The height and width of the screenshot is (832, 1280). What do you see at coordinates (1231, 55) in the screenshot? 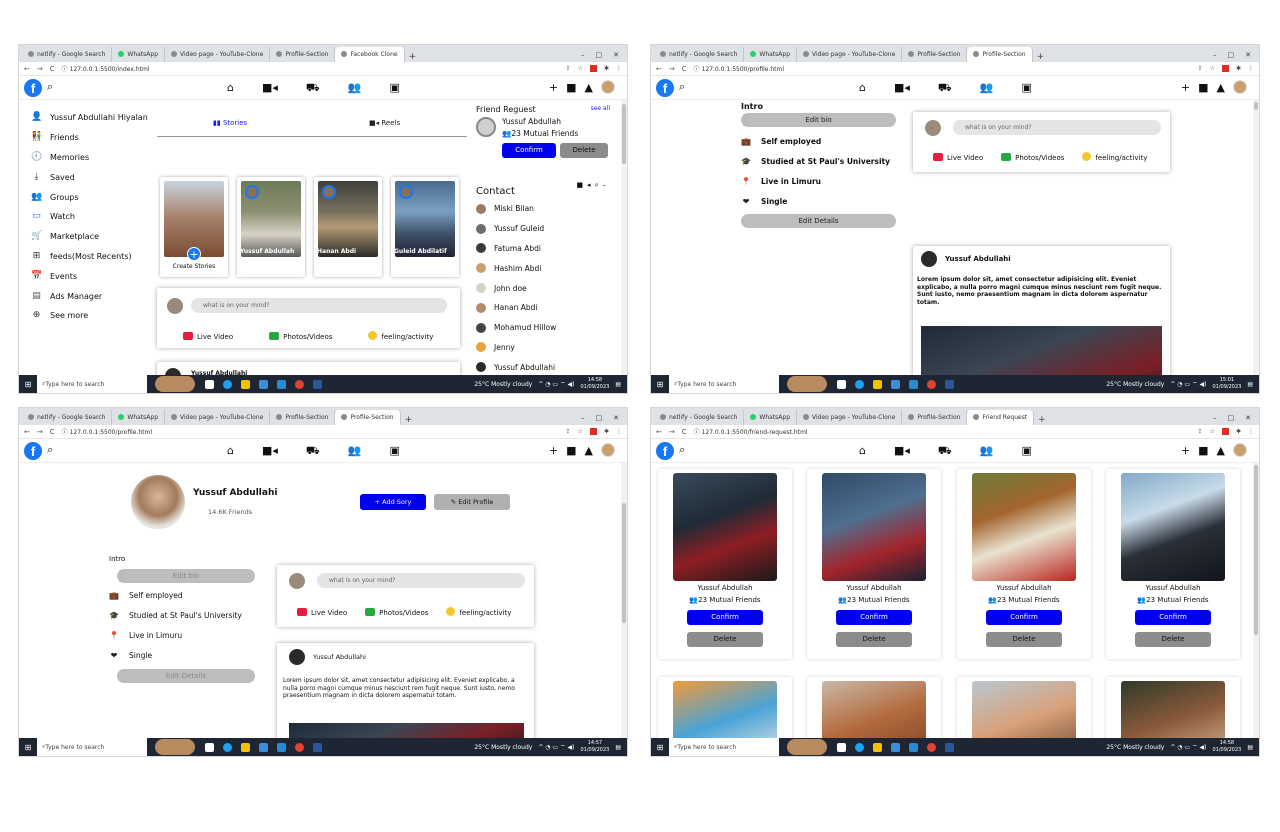
I see `maximize-icon: □` at bounding box center [1231, 55].